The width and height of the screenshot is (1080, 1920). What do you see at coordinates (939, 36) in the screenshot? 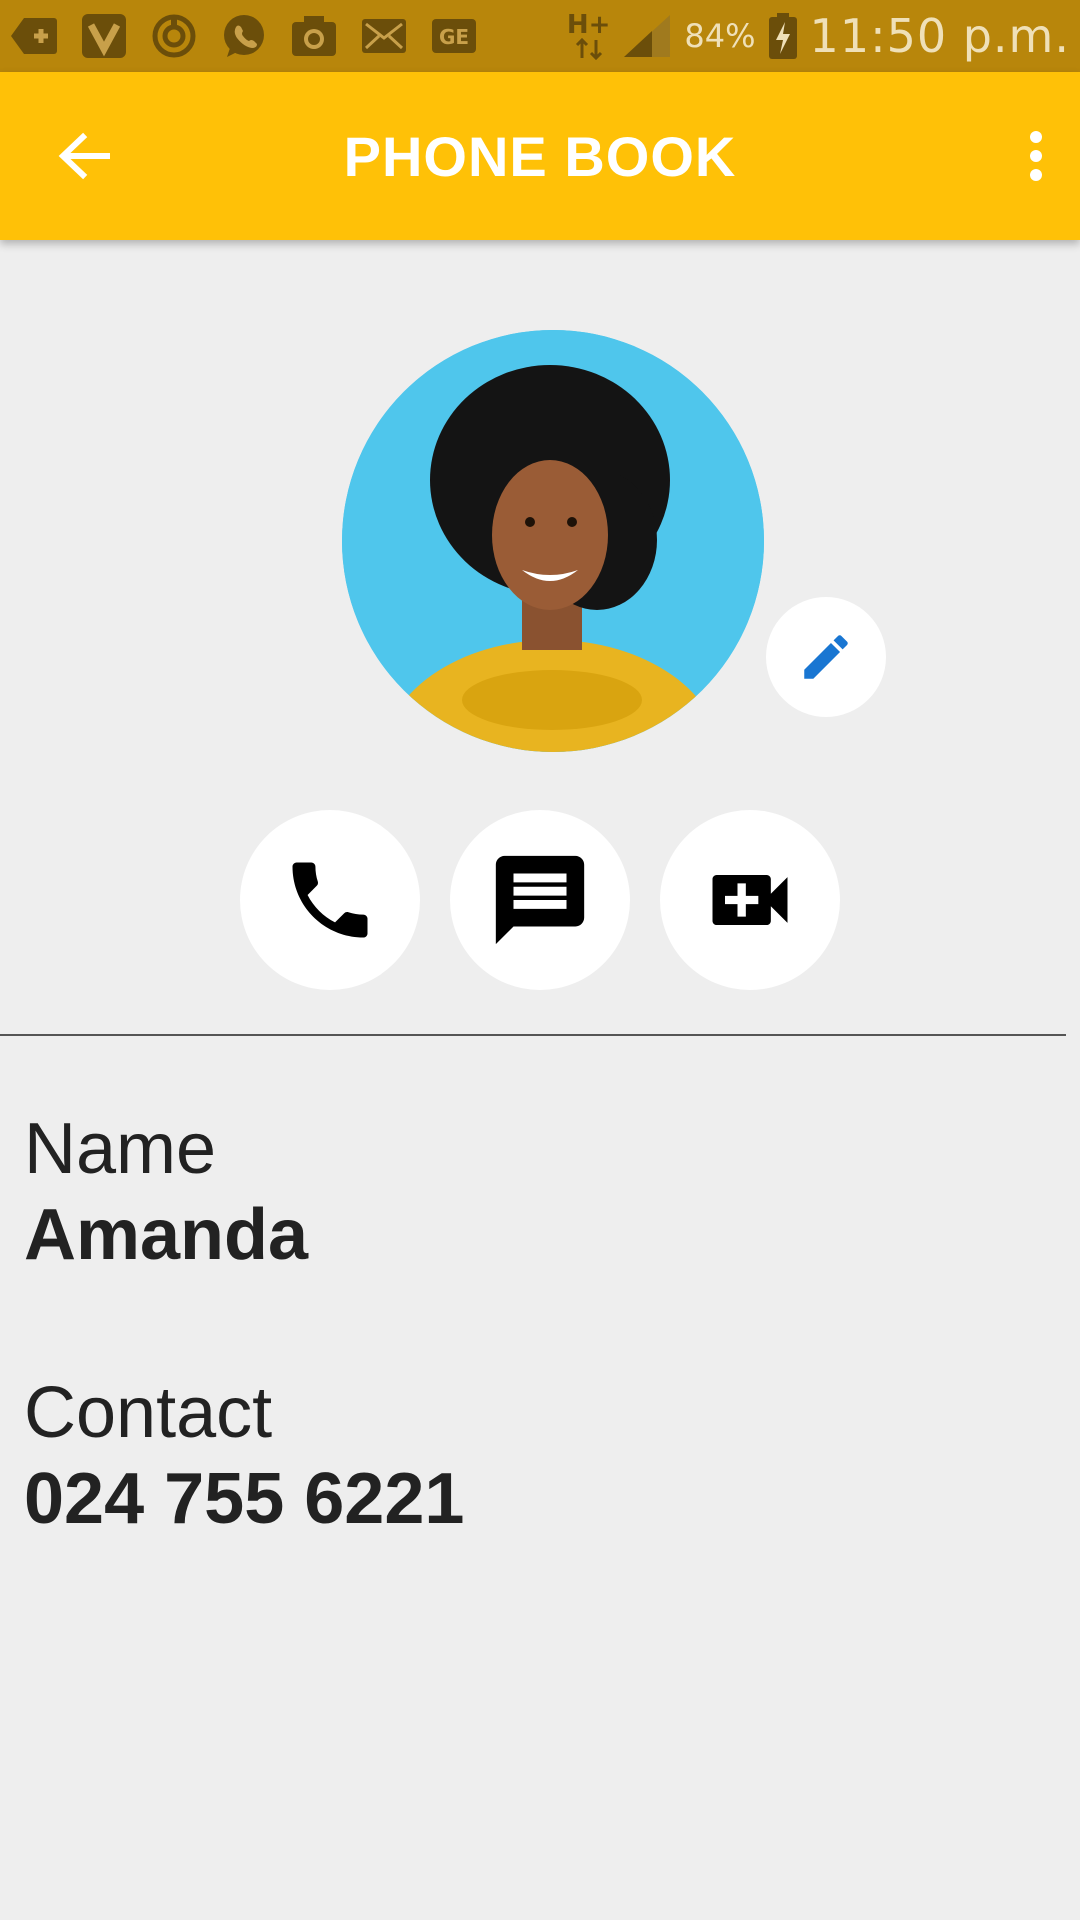
I see `clock: 11:50 p.m.` at bounding box center [939, 36].